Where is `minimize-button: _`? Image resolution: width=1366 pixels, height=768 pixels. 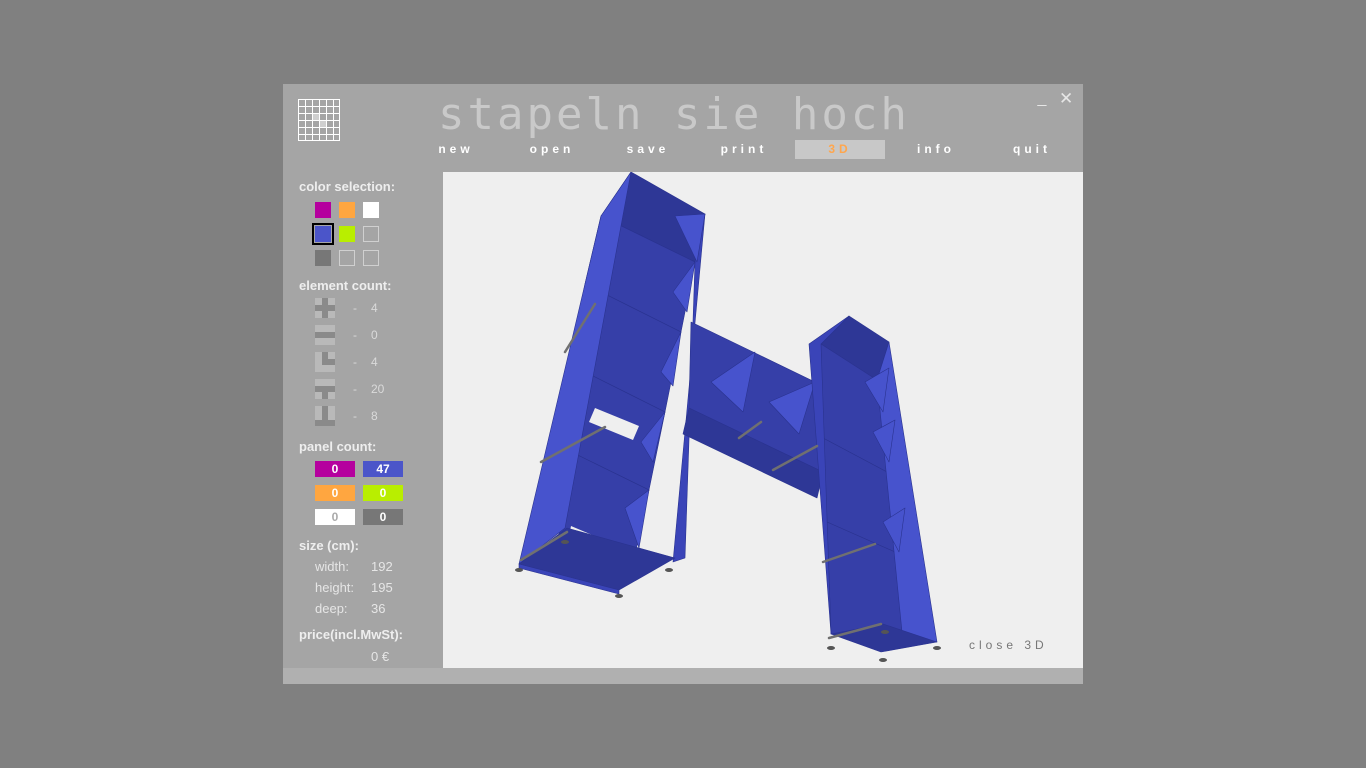 minimize-button: _ is located at coordinates (1042, 99).